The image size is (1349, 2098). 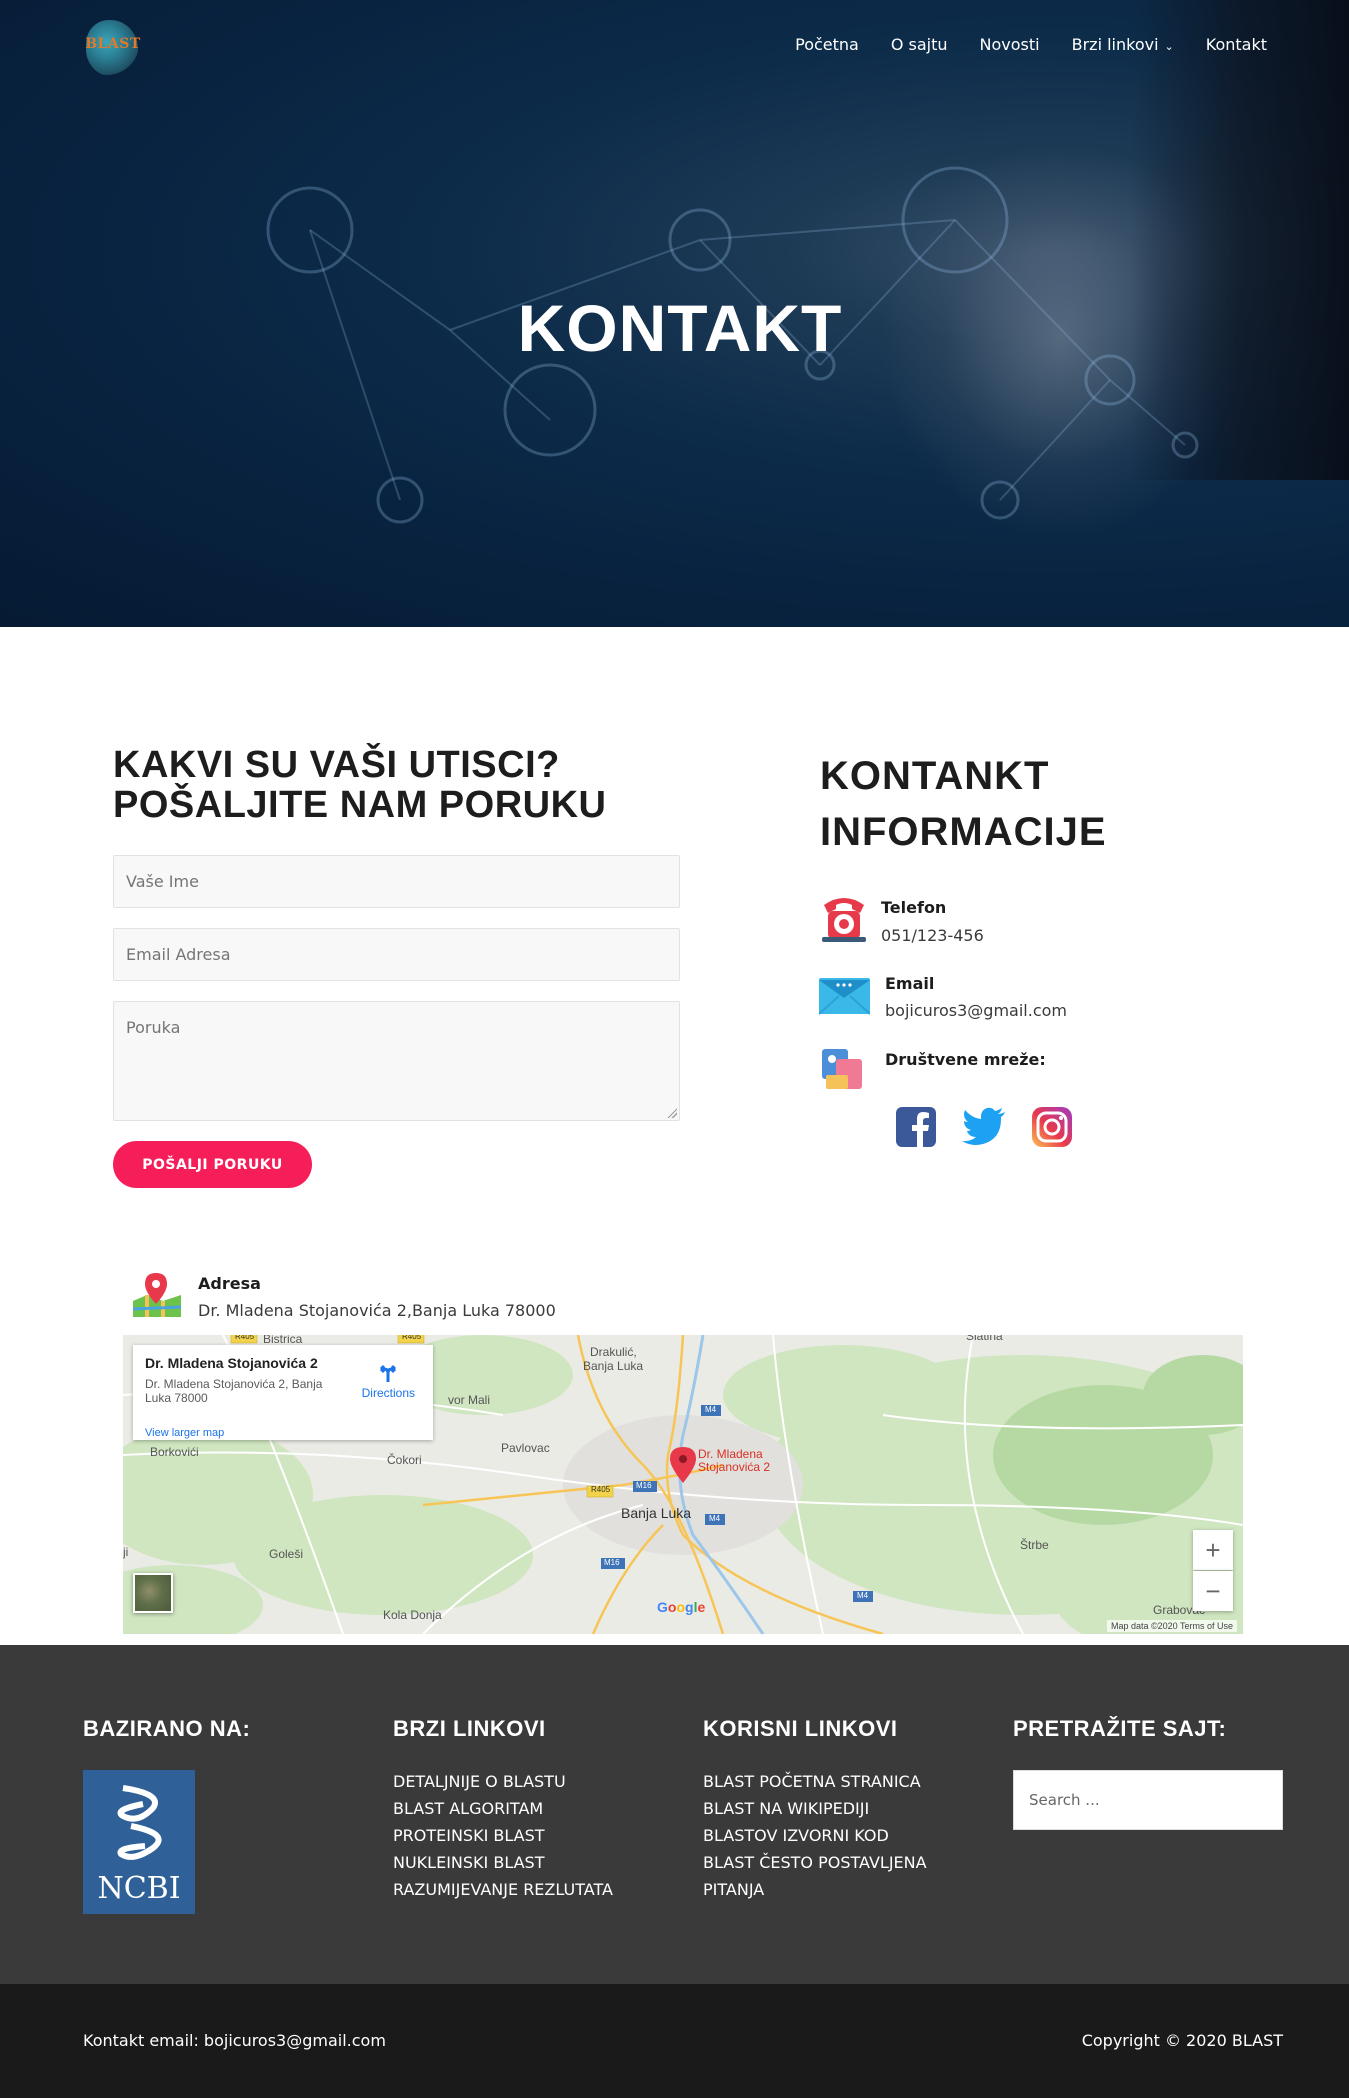 I want to click on telephone-icon, so click(x=844, y=920).